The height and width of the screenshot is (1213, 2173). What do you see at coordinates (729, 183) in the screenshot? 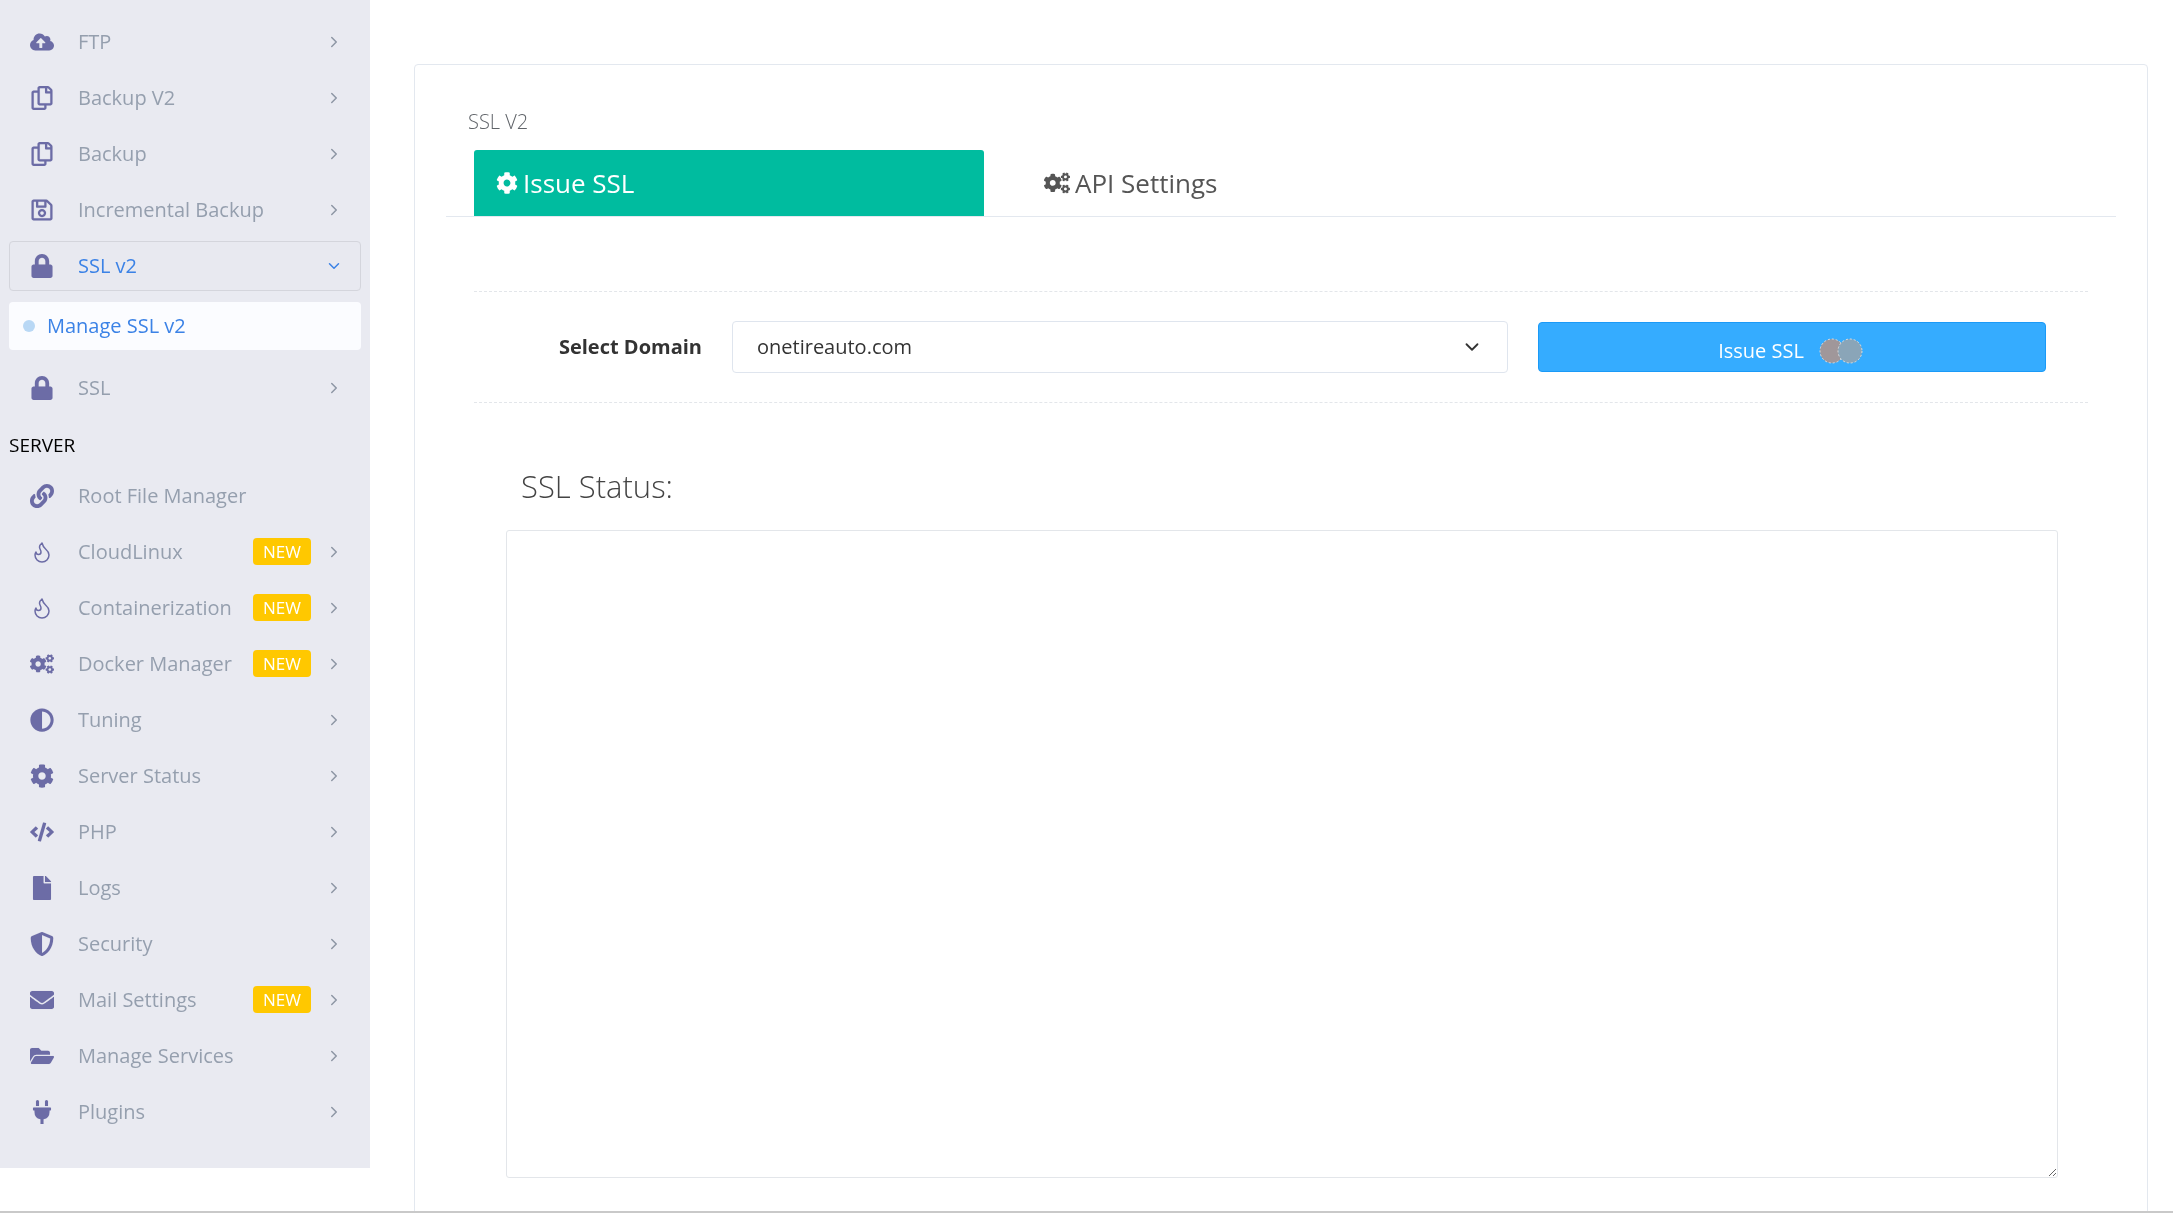
I see `tab: Issue SSL` at bounding box center [729, 183].